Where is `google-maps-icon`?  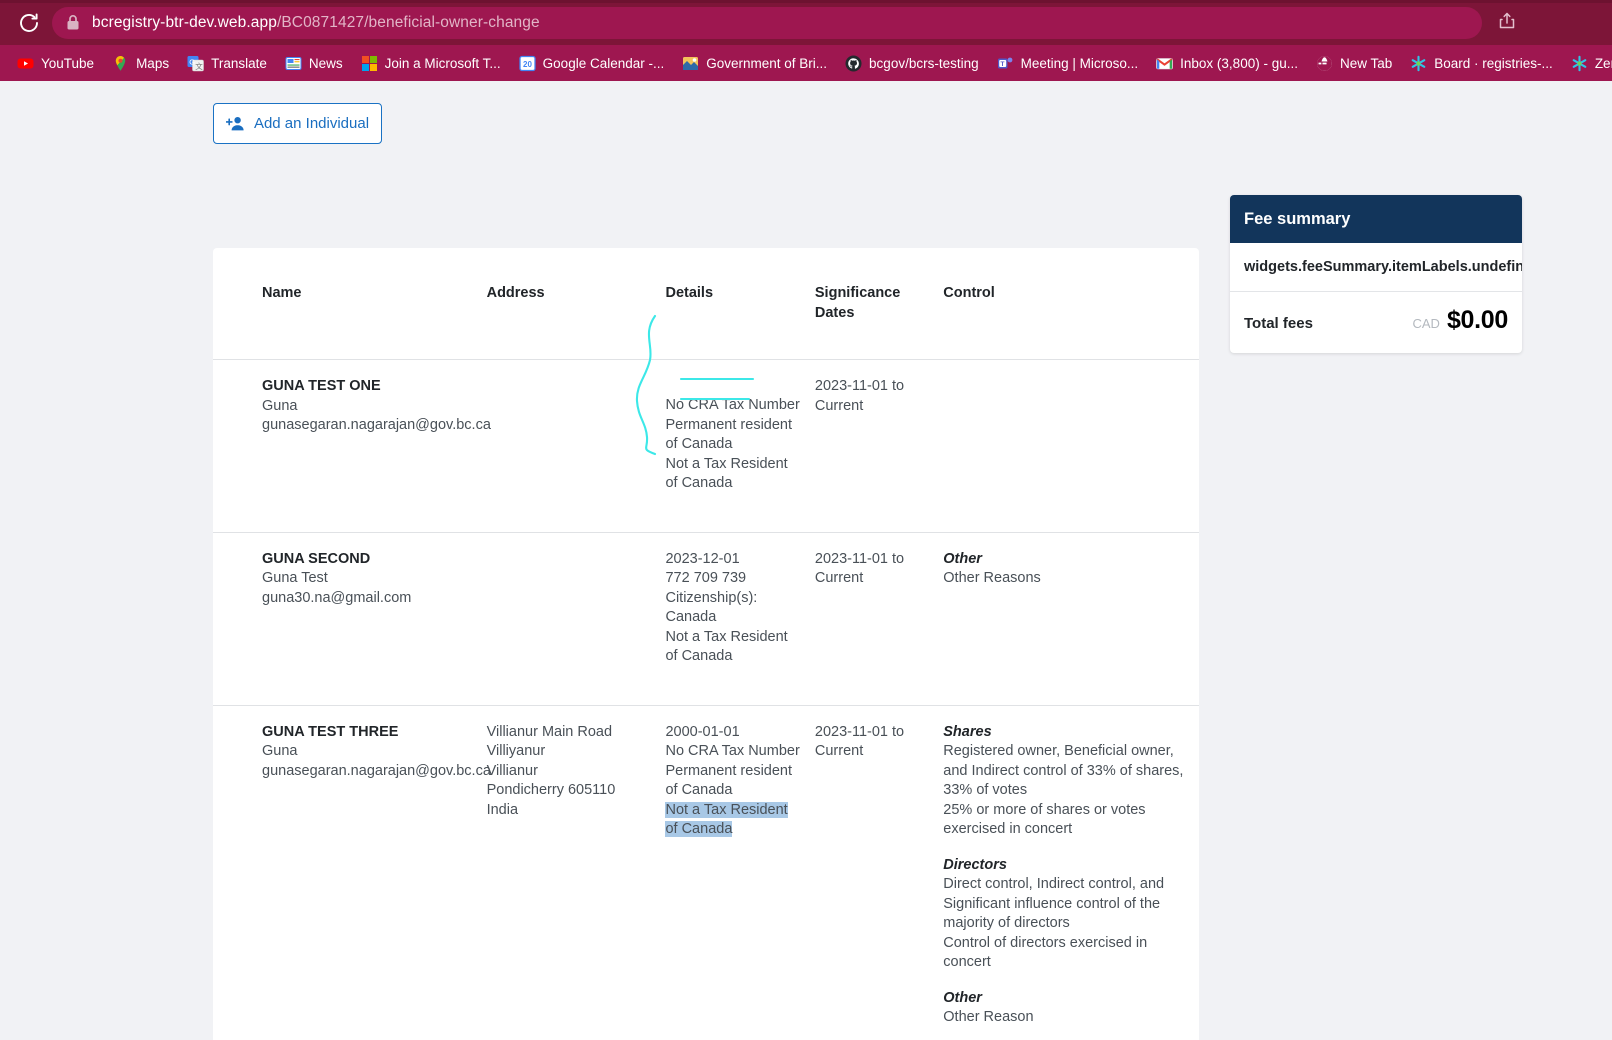 google-maps-icon is located at coordinates (120, 63).